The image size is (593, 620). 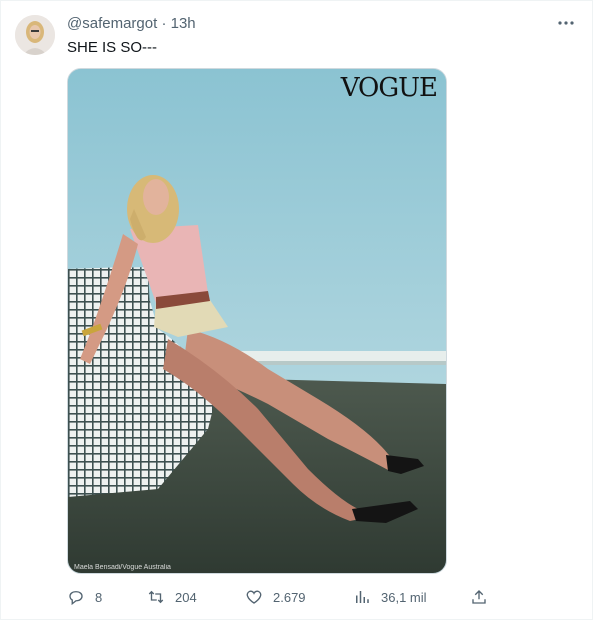 I want to click on retweet-count: 204, so click(x=186, y=597).